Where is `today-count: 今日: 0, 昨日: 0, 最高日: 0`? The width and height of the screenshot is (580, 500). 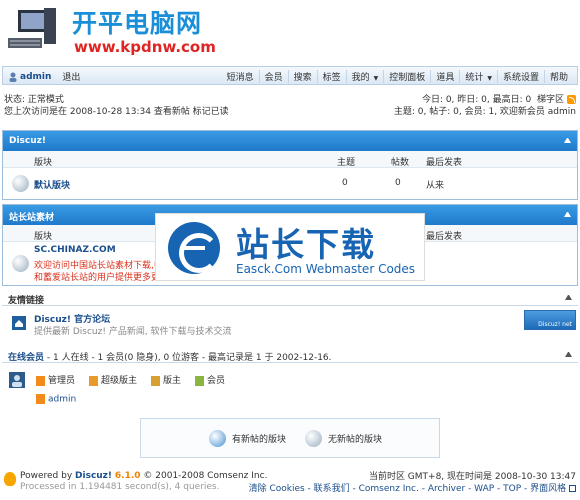 today-count: 今日: 0, 昨日: 0, 最高日: 0 is located at coordinates (476, 100).